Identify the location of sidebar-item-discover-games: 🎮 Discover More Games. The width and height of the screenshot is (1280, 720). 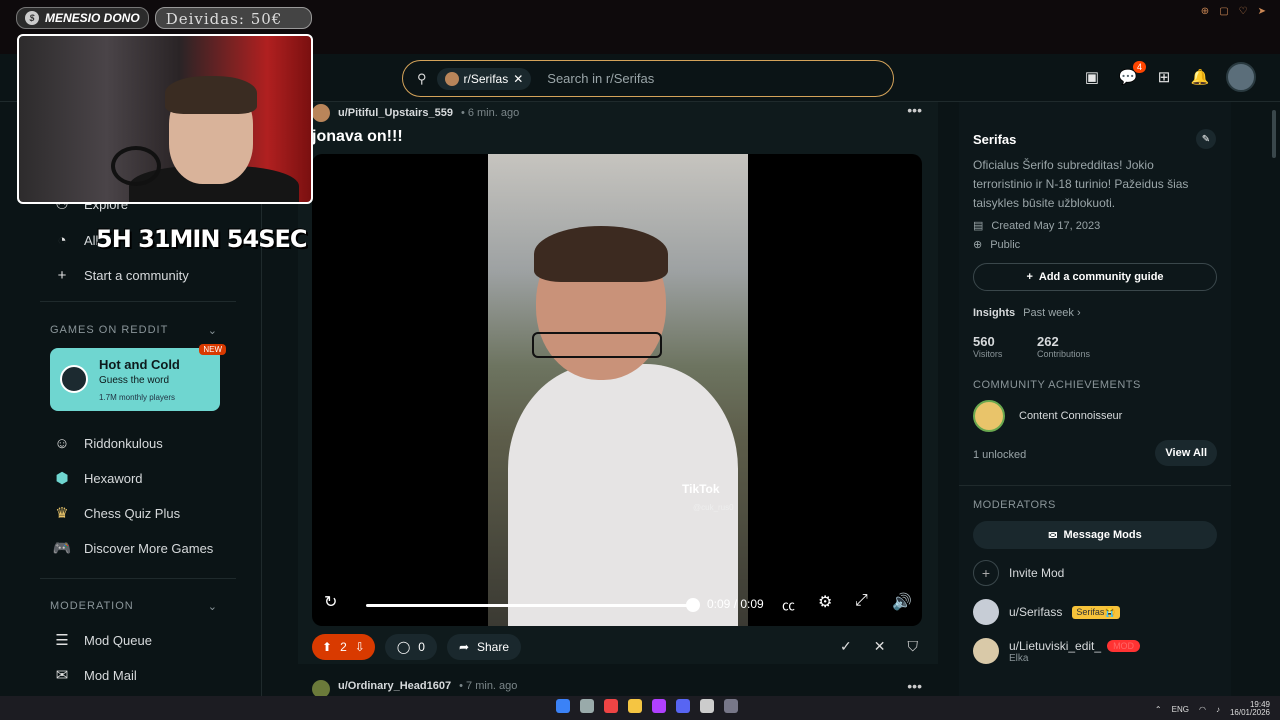
(133, 548).